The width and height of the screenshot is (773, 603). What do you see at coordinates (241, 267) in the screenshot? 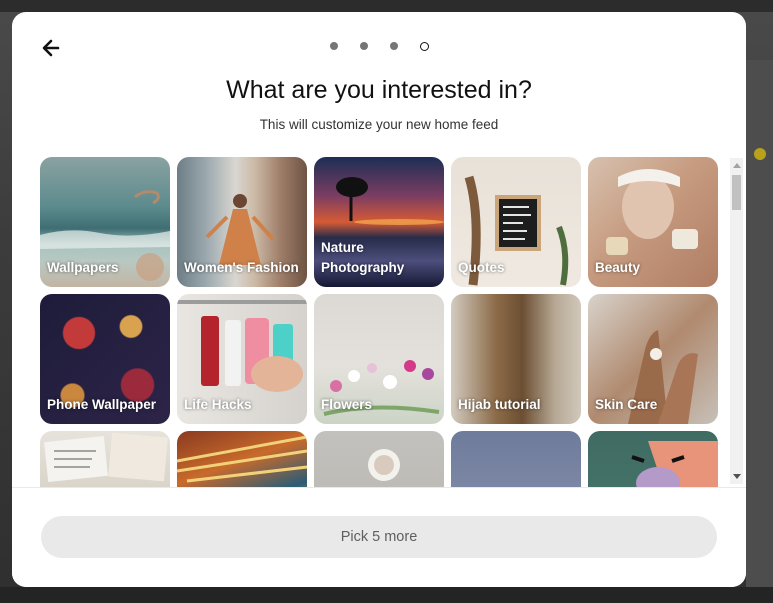
I see `topic-label: Women's Fashion` at bounding box center [241, 267].